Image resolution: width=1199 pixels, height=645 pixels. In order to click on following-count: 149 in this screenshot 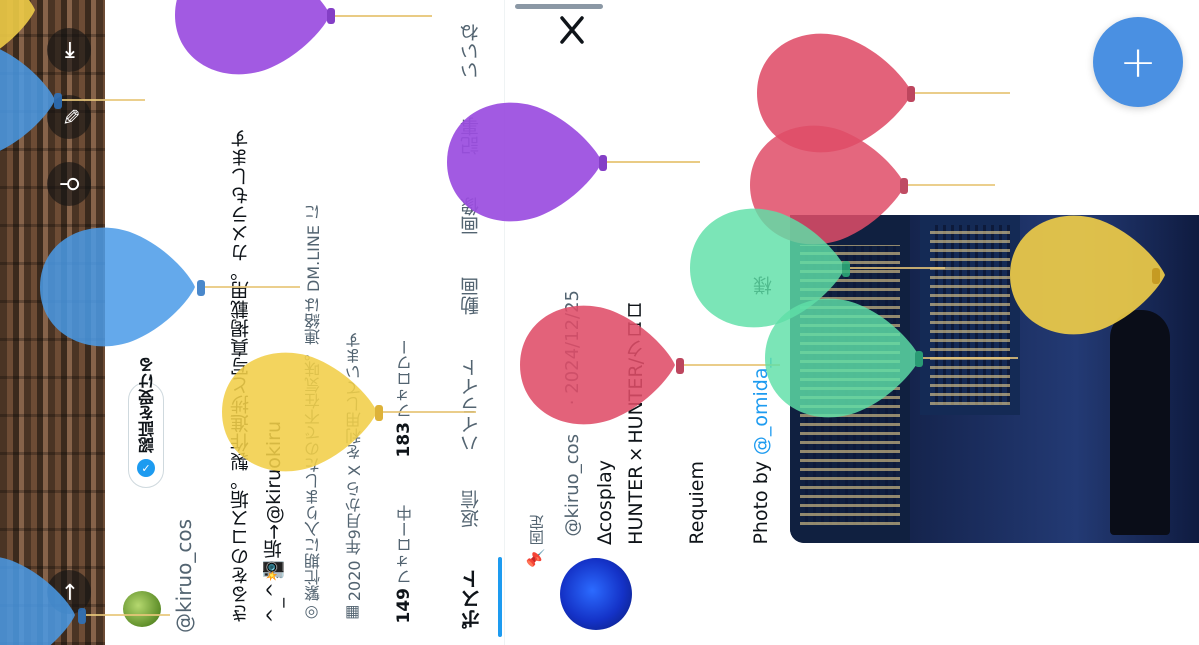, I will do `click(404, 606)`.